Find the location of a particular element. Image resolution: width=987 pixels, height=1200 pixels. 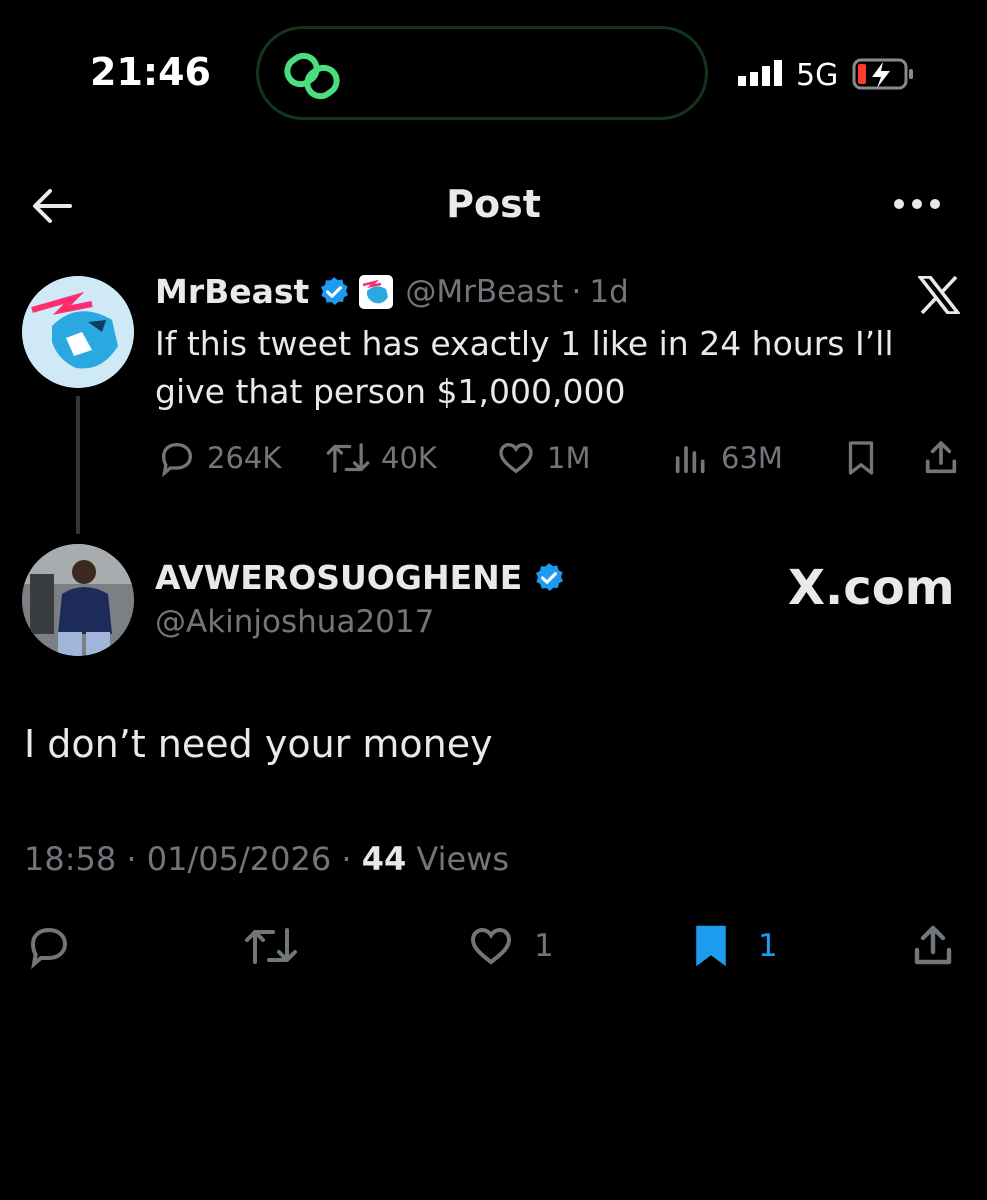

reply-author-row: AVWEROSUOGHENE is located at coordinates (360, 577).